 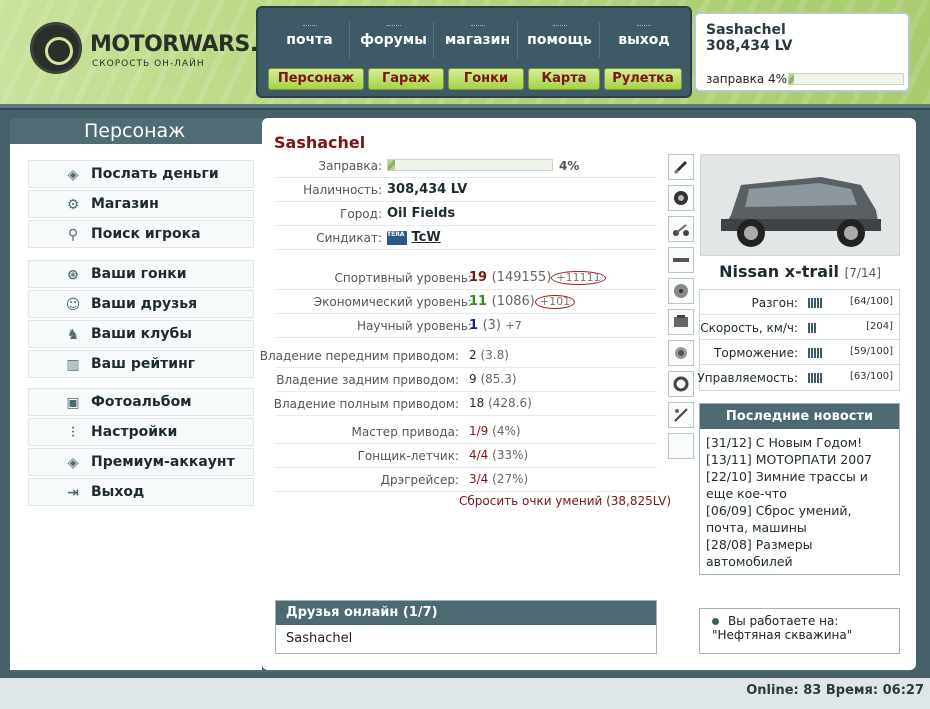 I want to click on friends-icon: ☺, so click(x=73, y=305).